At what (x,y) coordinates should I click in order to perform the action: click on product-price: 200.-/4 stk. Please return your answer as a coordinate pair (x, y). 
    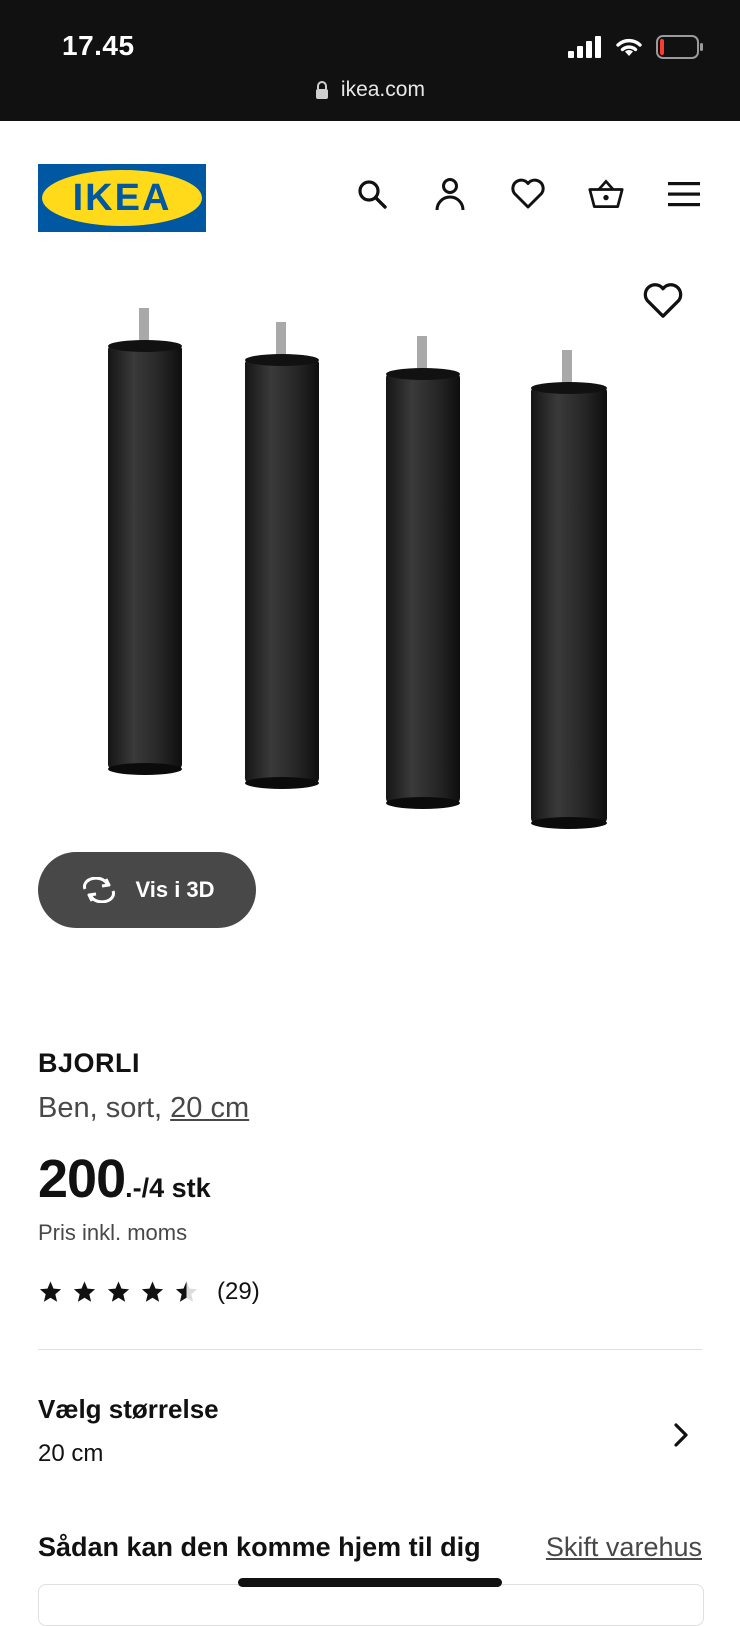
    Looking at the image, I should click on (124, 1179).